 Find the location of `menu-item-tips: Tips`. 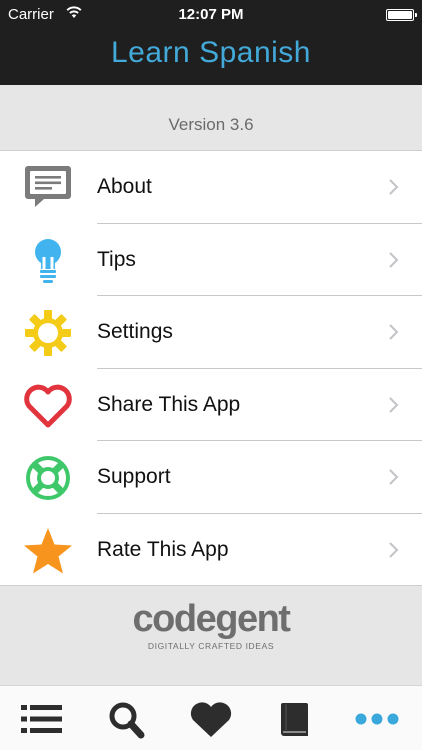

menu-item-tips: Tips is located at coordinates (211, 260).